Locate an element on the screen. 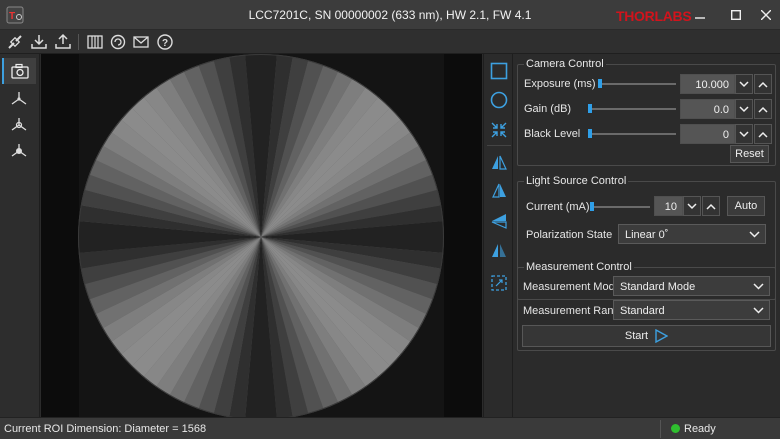 The width and height of the screenshot is (780, 439). help-icon: ? is located at coordinates (165, 42).